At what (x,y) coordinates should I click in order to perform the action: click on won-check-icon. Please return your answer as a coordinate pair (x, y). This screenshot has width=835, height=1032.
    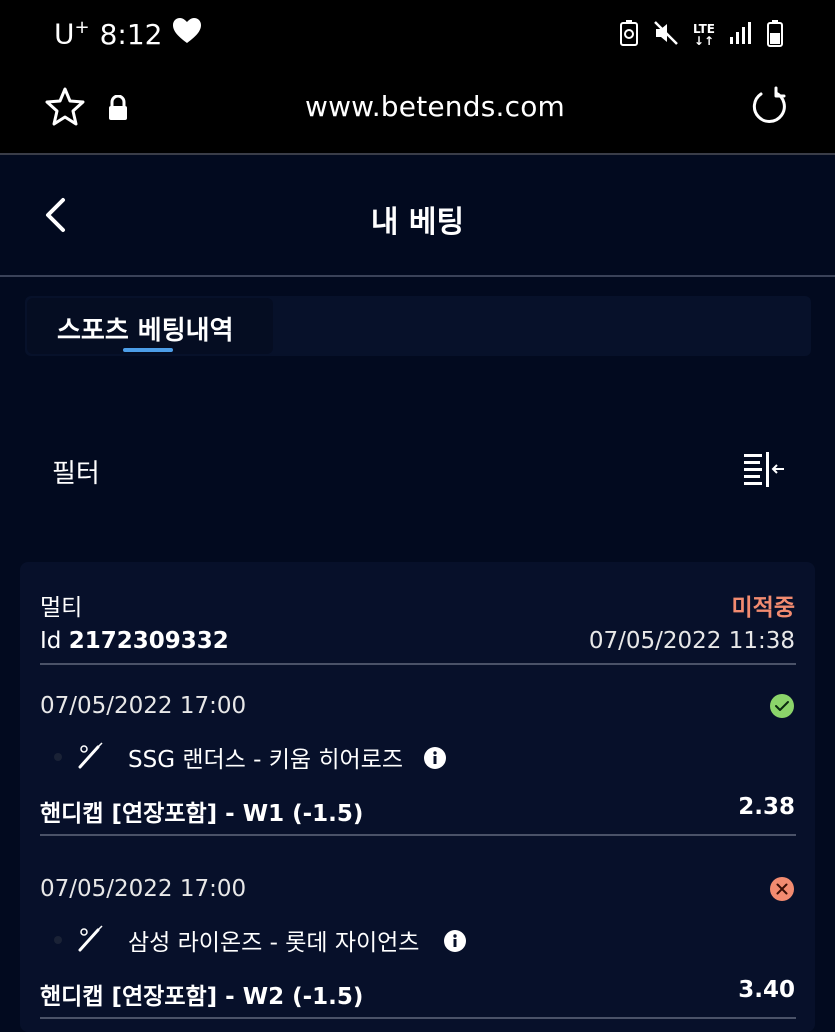
    Looking at the image, I should click on (782, 708).